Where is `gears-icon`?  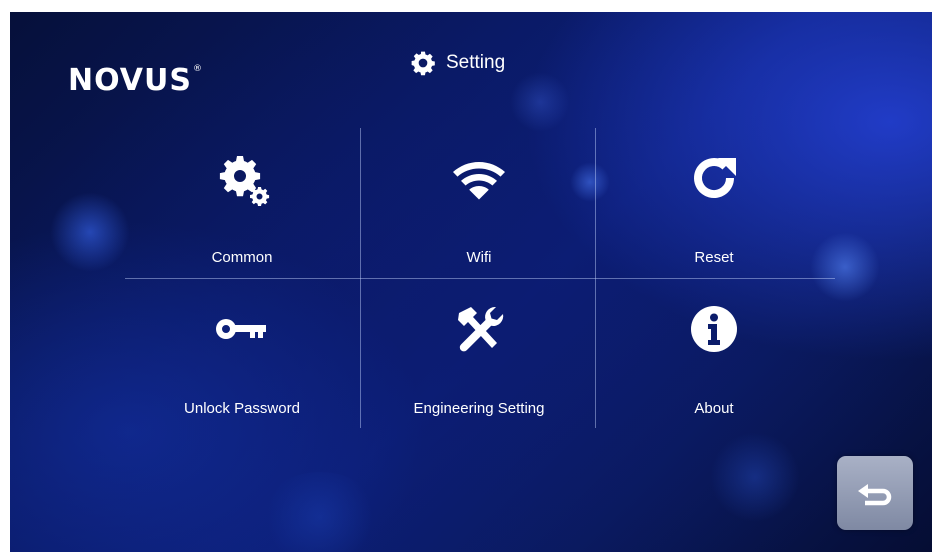
gears-icon is located at coordinates (242, 178).